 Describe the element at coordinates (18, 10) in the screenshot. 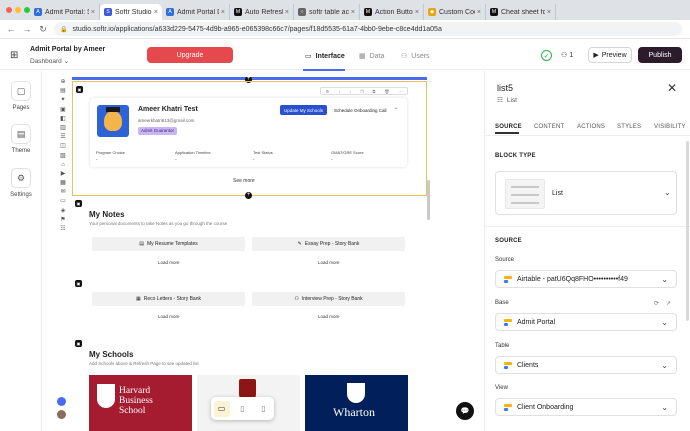

I see `minimize-window-button` at that location.